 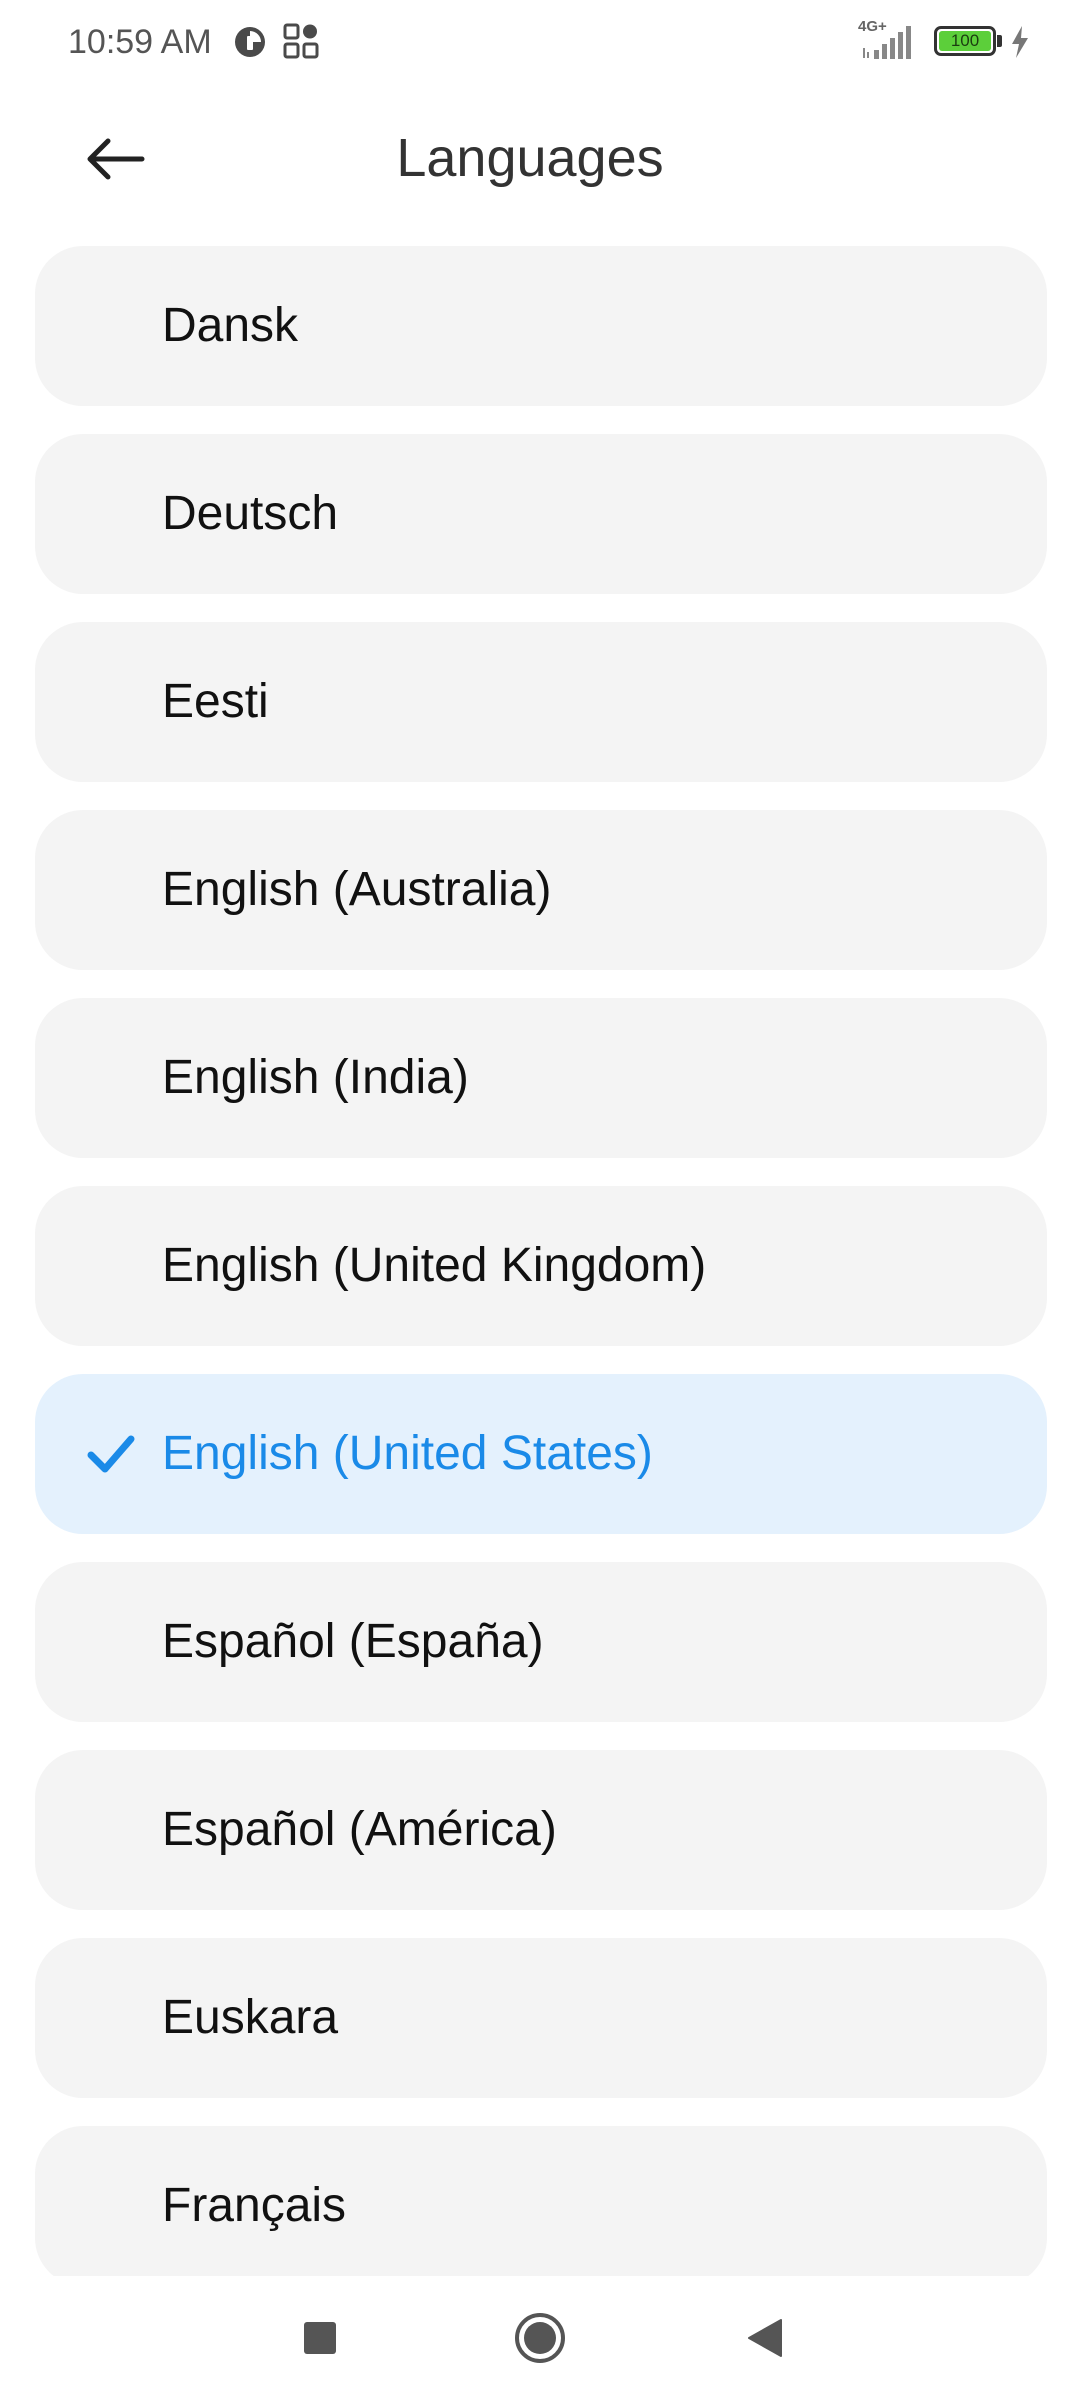 I want to click on recents-square-icon, so click(x=320, y=2338).